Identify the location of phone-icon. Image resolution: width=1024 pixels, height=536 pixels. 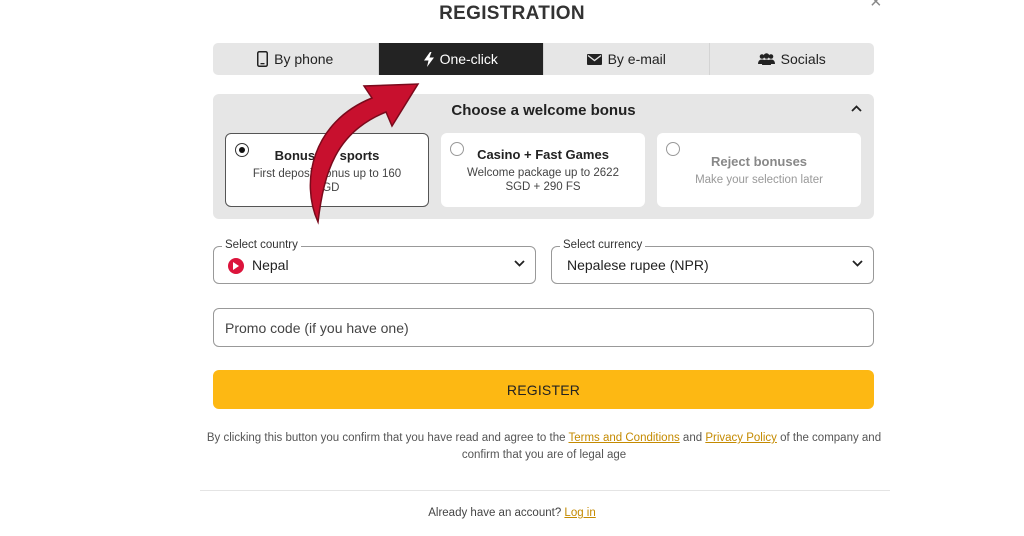
(263, 59).